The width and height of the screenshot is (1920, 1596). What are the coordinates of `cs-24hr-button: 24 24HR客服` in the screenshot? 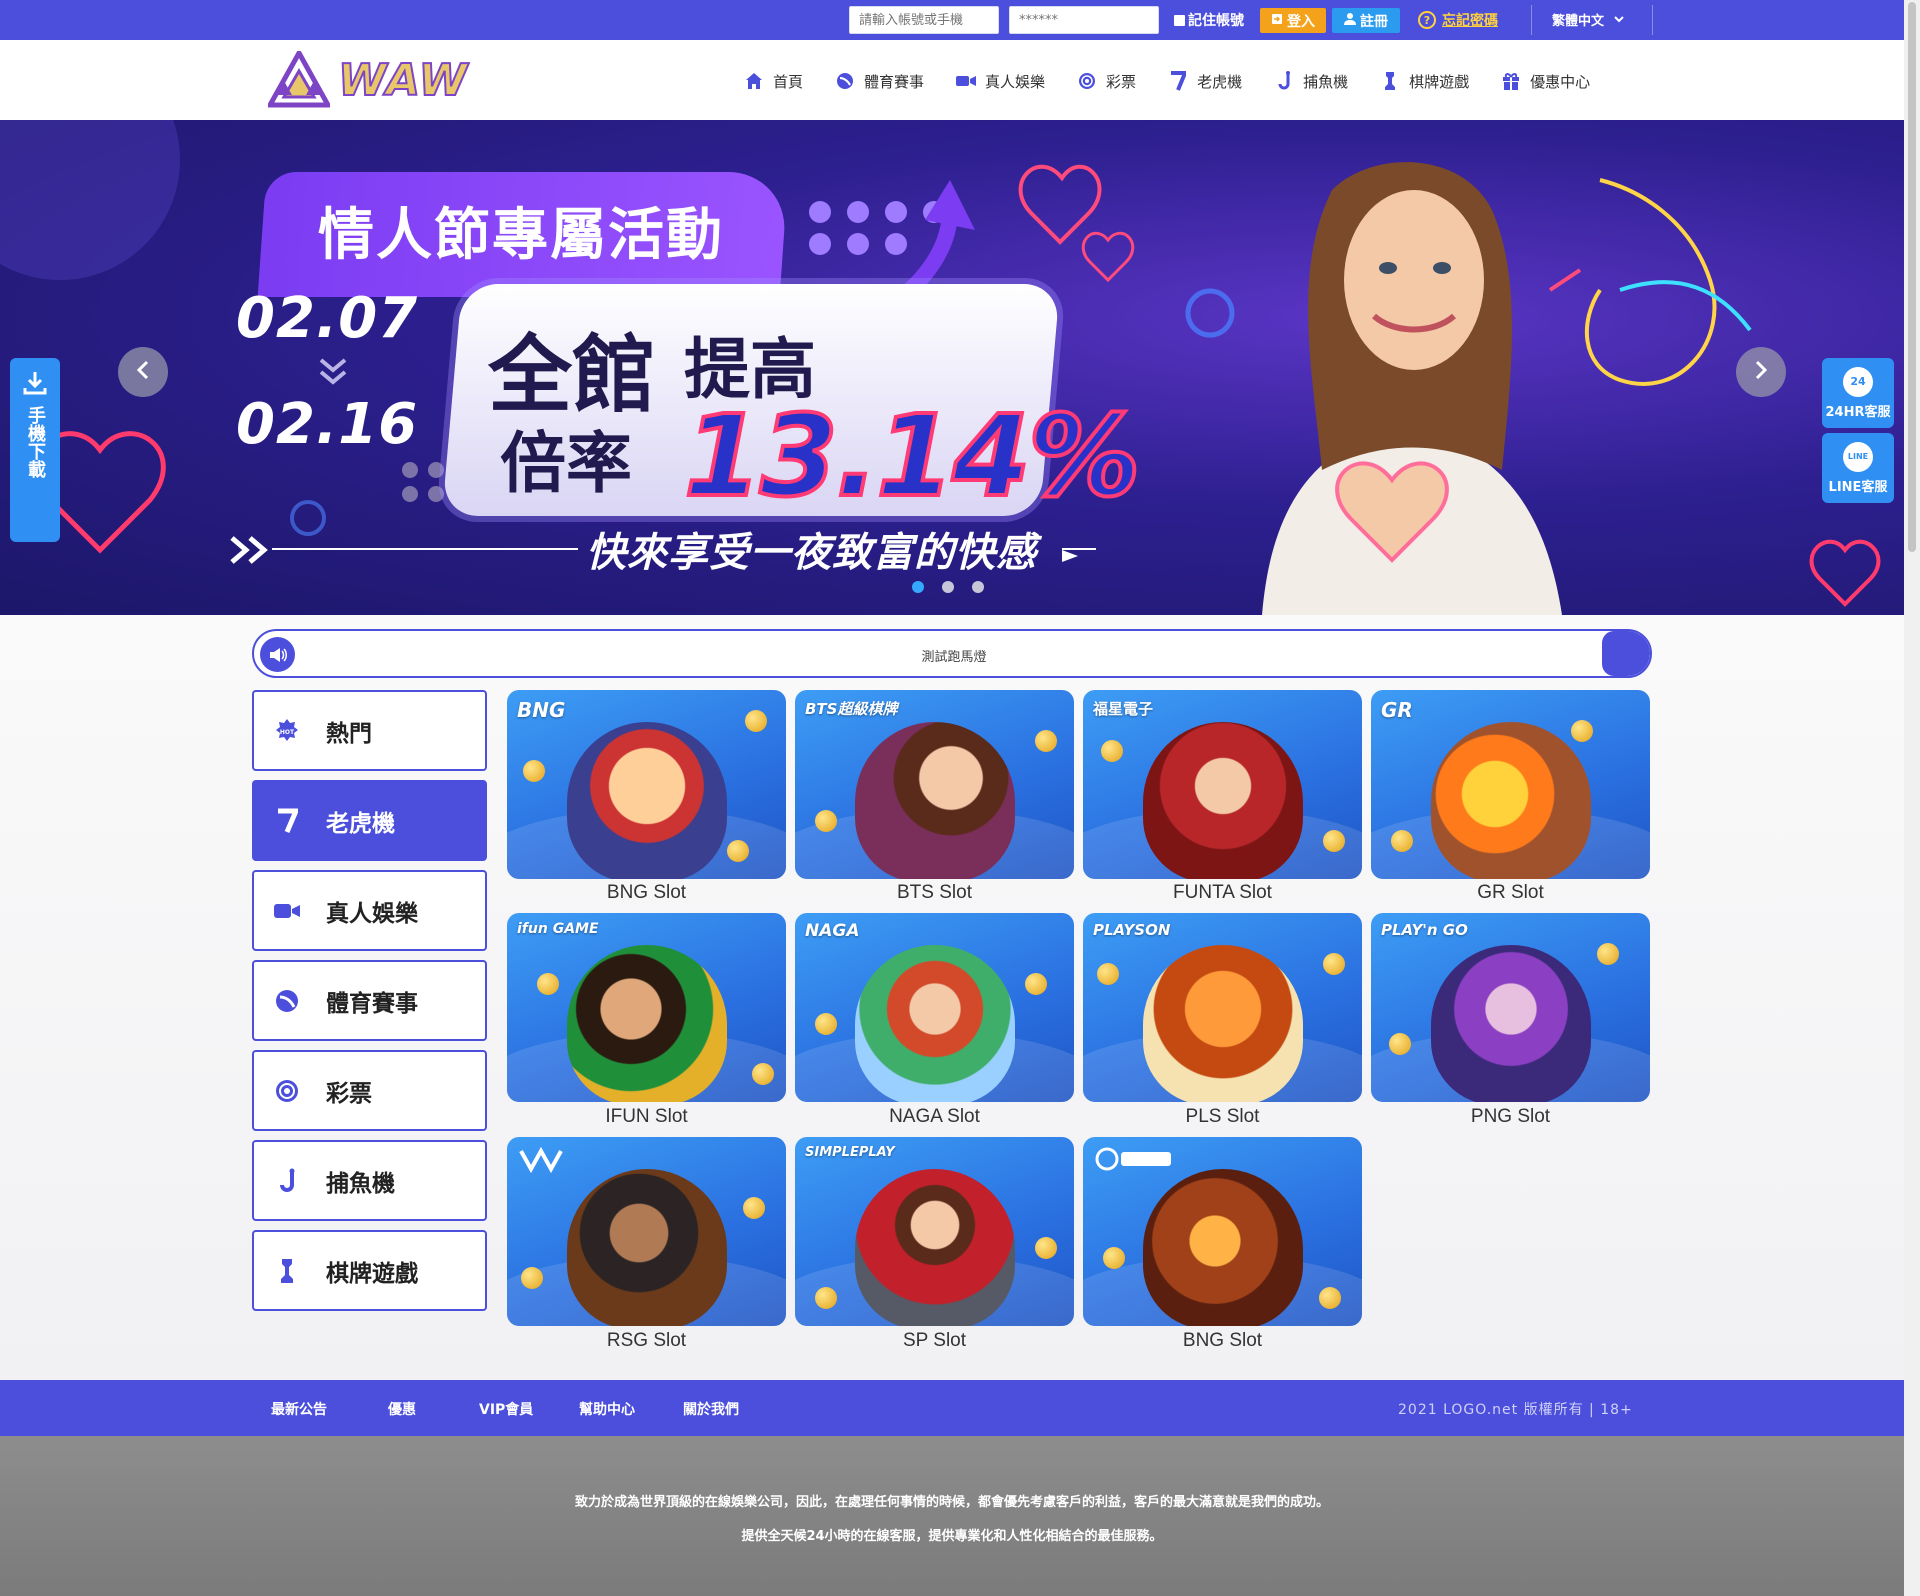 It's located at (1858, 393).